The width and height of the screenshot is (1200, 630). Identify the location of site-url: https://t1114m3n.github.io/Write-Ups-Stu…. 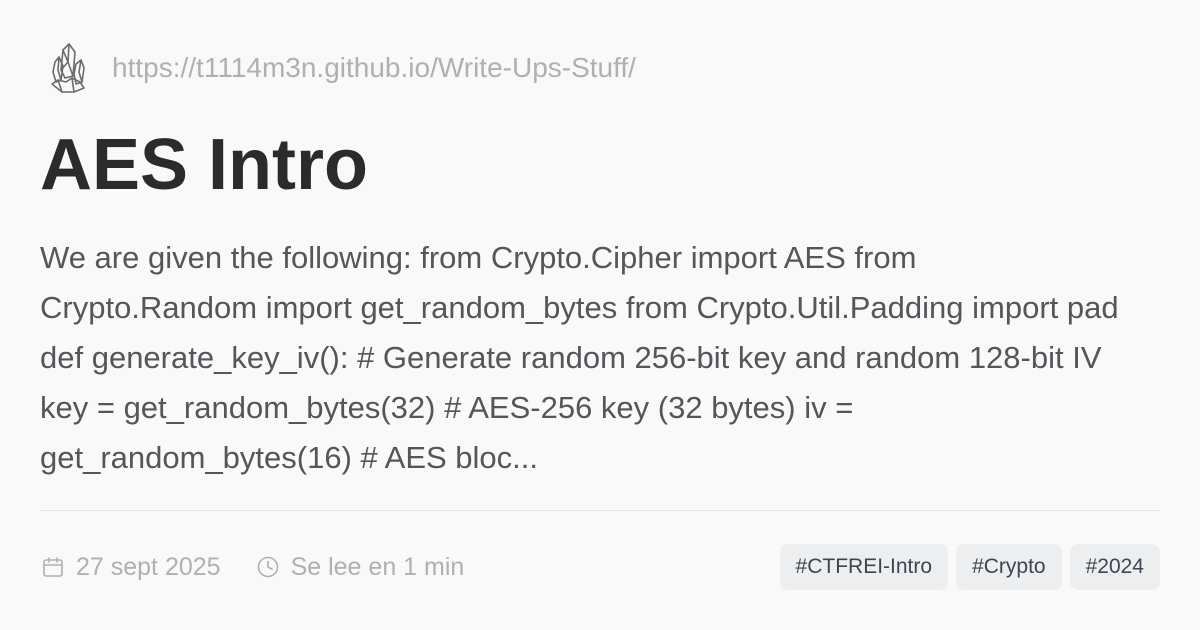
(374, 68).